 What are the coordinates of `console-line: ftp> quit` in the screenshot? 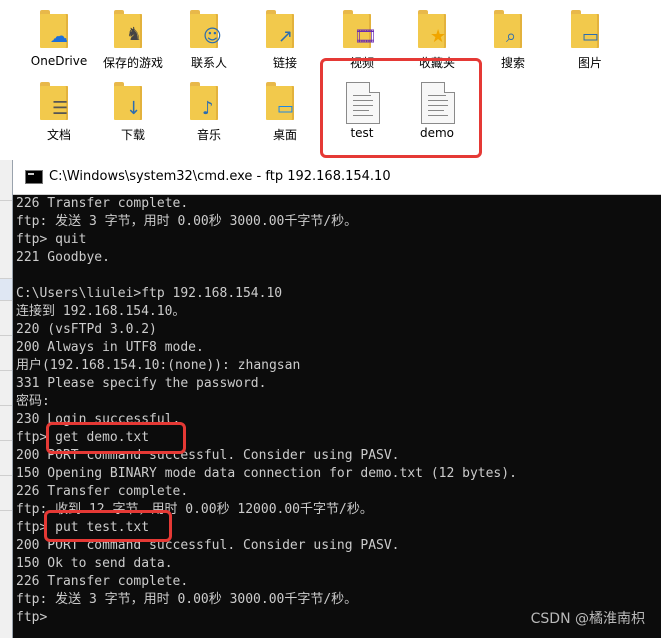 It's located at (51, 239).